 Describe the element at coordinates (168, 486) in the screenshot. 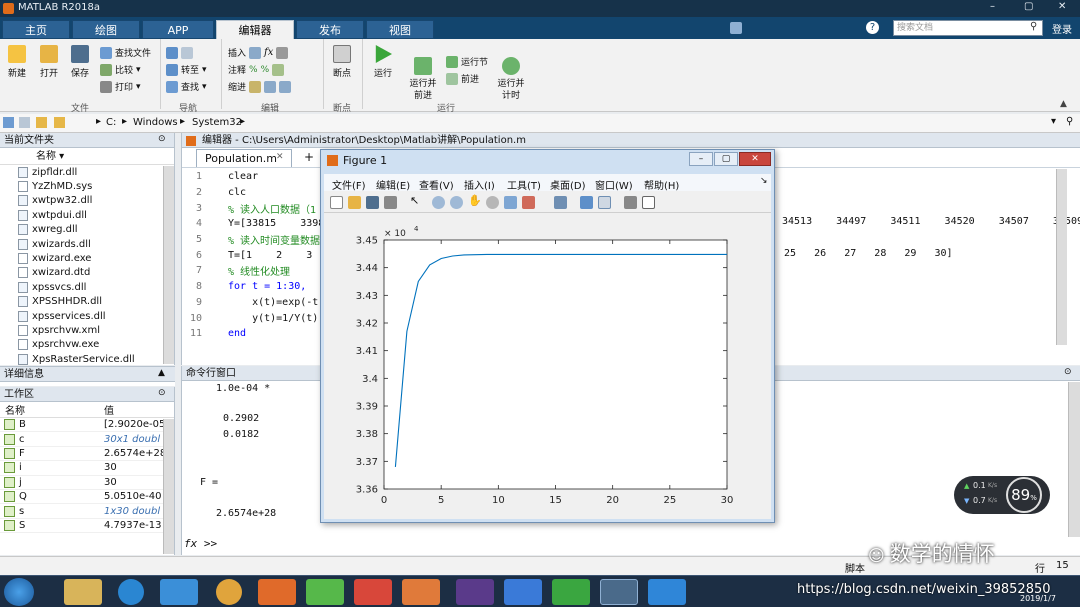

I see `workspace-scrollbar` at that location.